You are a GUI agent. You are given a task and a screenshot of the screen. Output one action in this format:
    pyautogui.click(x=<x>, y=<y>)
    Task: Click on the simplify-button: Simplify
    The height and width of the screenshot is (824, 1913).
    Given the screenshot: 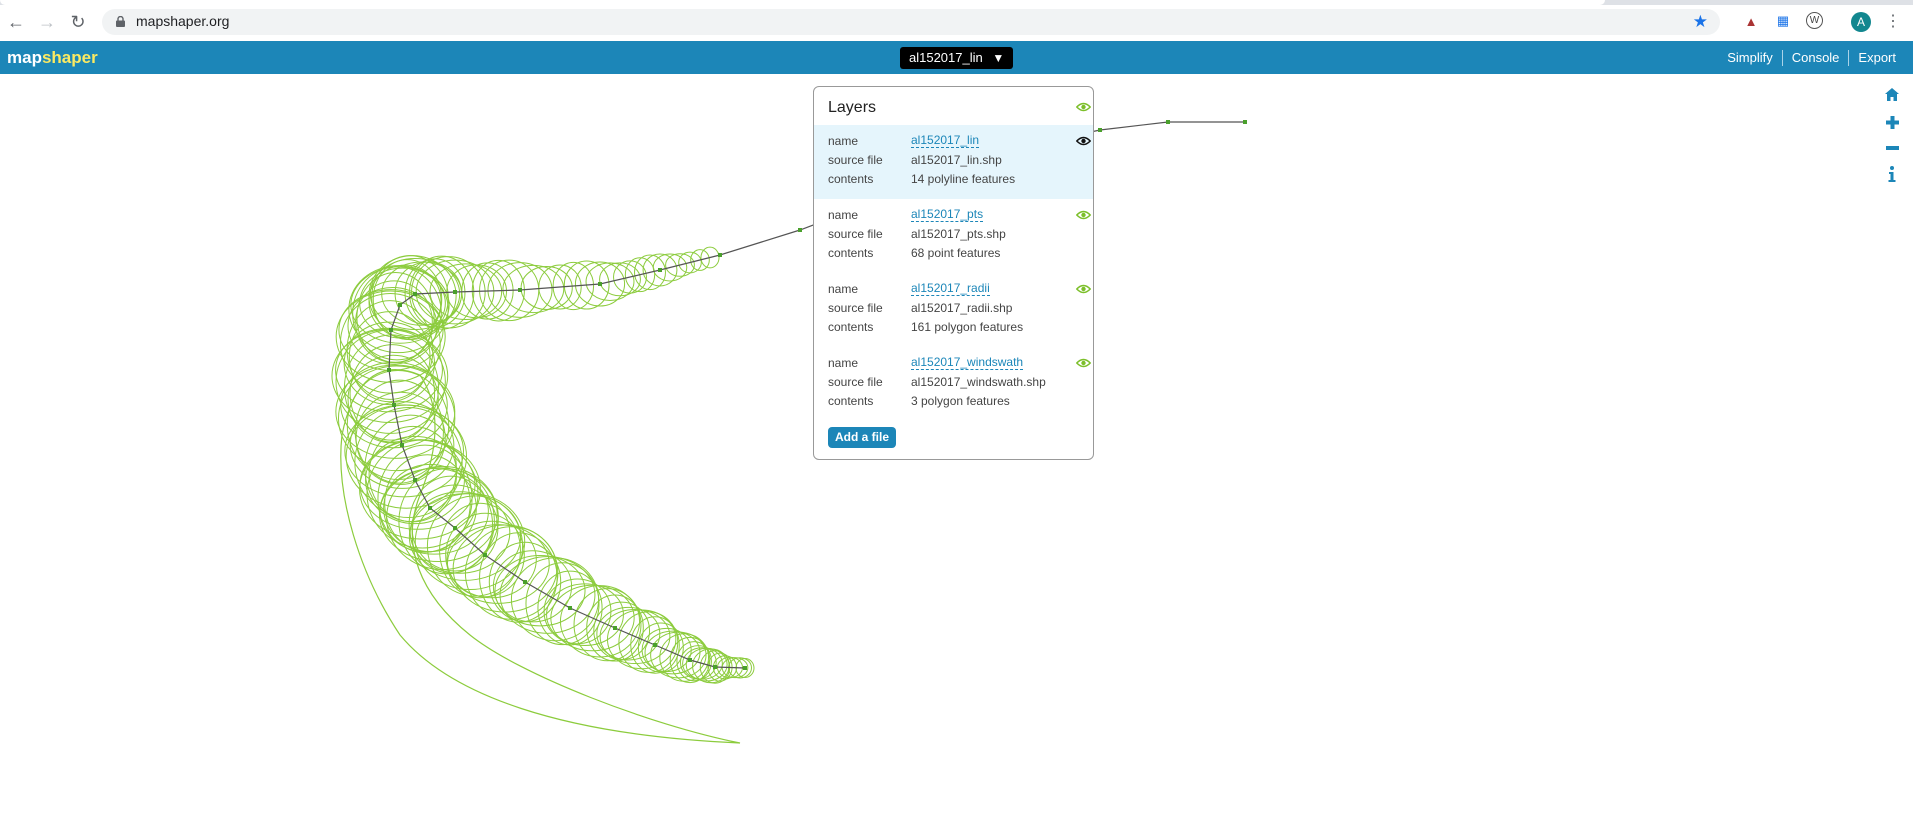 What is the action you would take?
    pyautogui.click(x=1750, y=58)
    